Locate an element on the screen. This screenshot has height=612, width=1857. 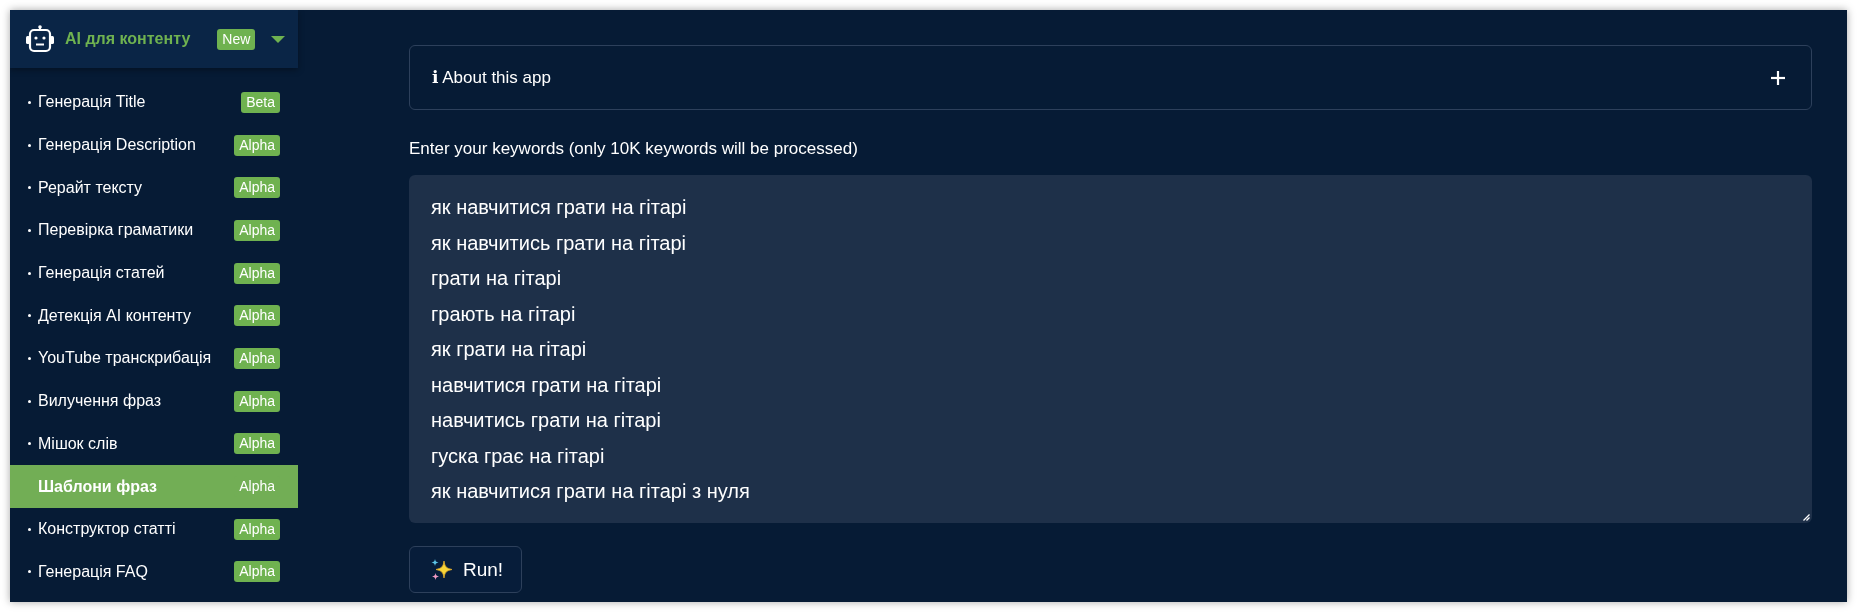
sidebar-title: AI для контенту is located at coordinates (128, 39).